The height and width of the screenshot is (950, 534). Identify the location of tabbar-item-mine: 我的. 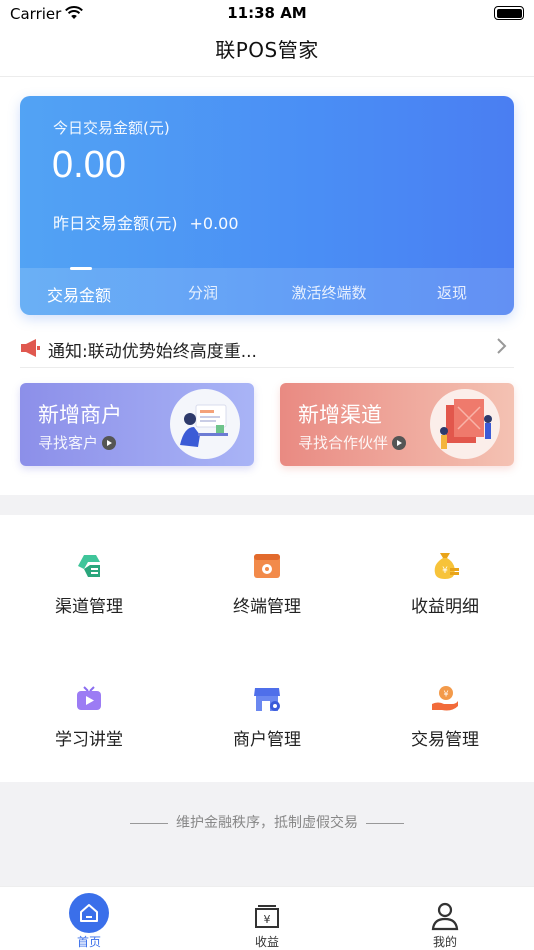
(445, 918).